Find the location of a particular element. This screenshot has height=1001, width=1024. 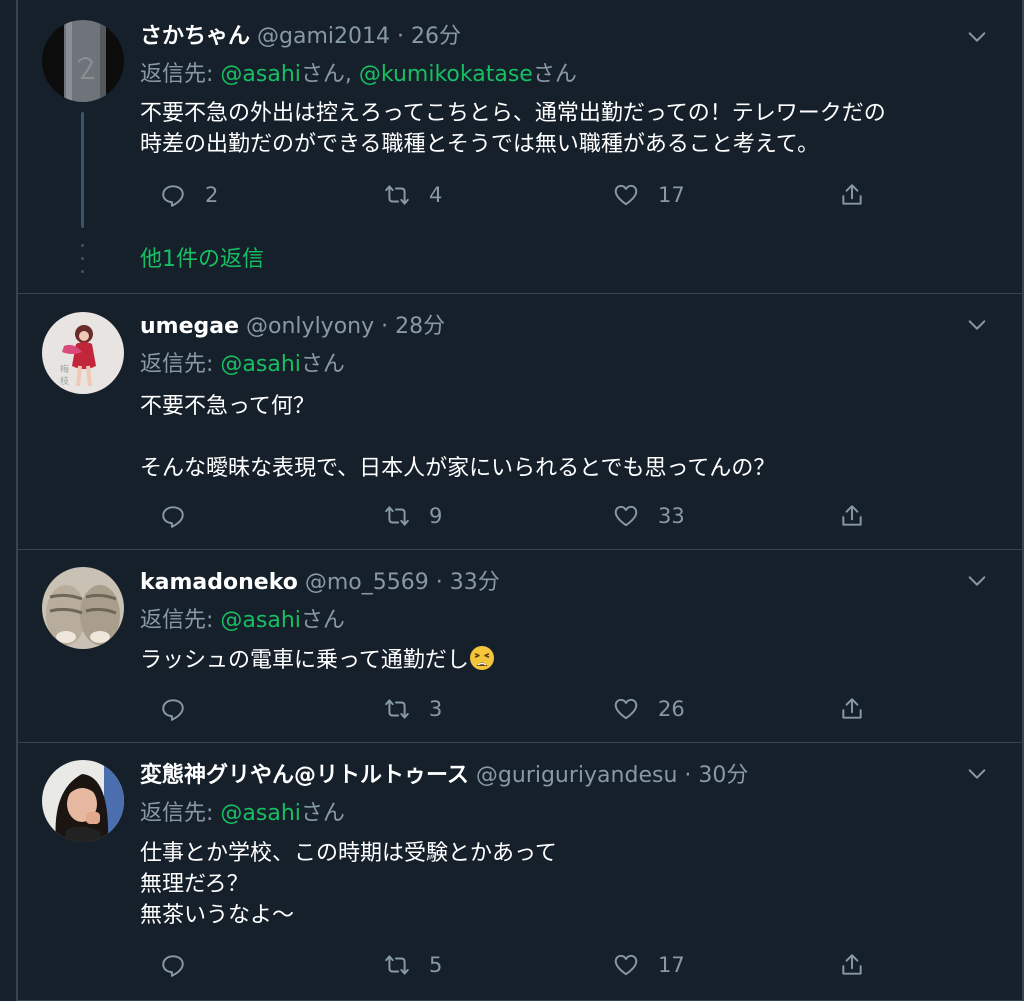

user-handle: @gami2014 is located at coordinates (323, 36).